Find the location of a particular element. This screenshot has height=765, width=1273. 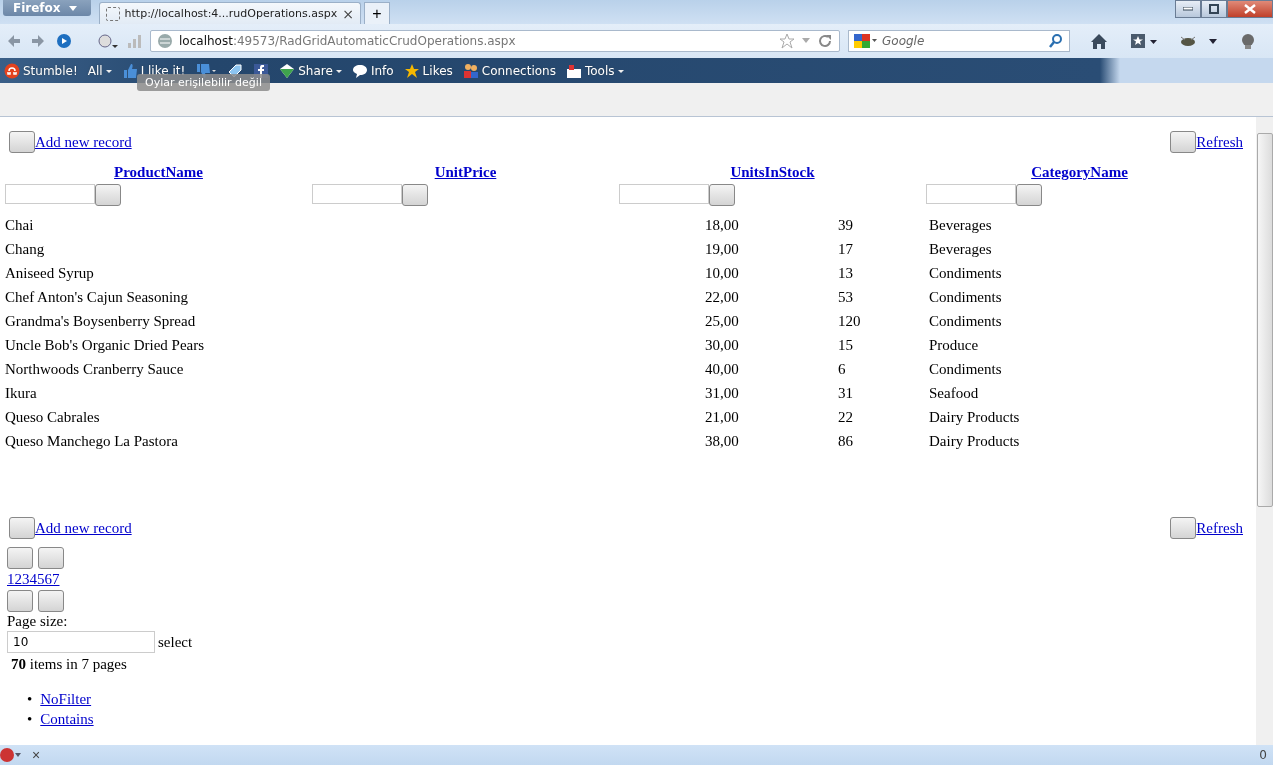

column-header: ProductName is located at coordinates (158, 172).